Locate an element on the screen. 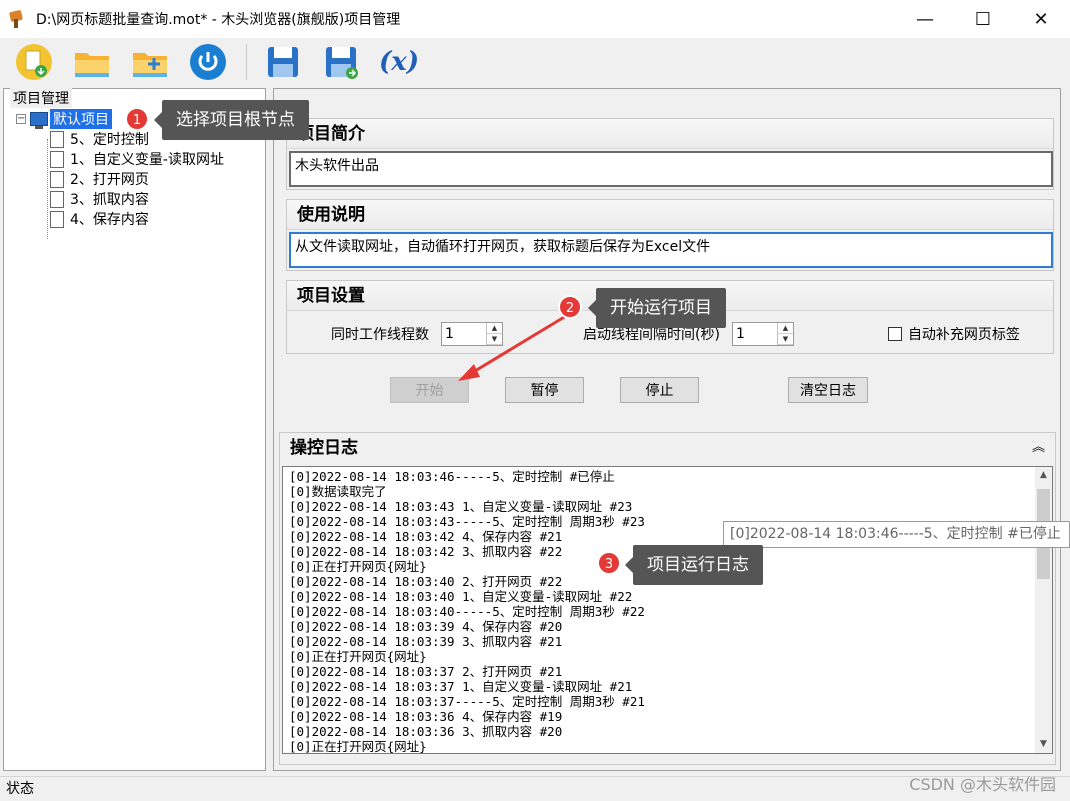 Image resolution: width=1070 pixels, height=801 pixels. log-line: [0]2022-08-14 18:03:46-----5、定时控制 #已停止 is located at coordinates (452, 476).